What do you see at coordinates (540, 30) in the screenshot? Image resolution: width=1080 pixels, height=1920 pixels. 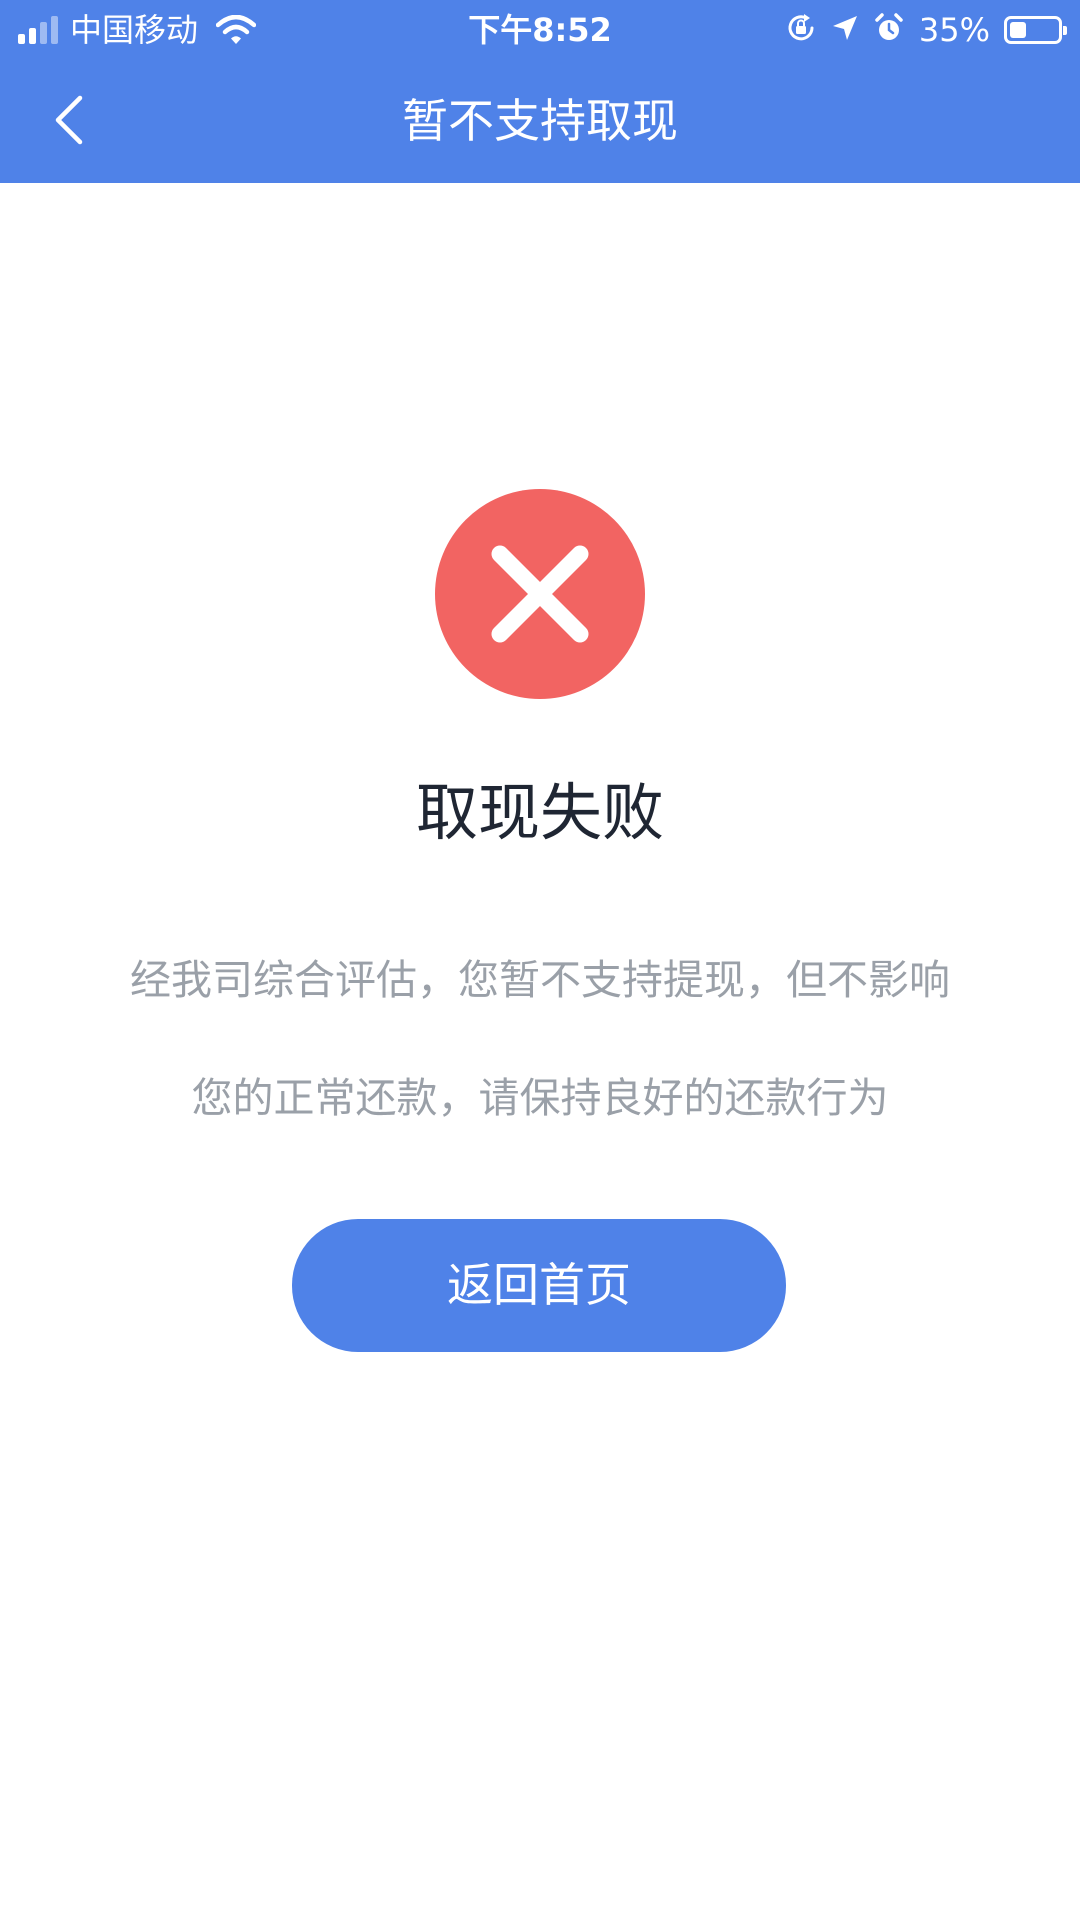 I see `status-bar: 中国移动 下午8:52 35%` at bounding box center [540, 30].